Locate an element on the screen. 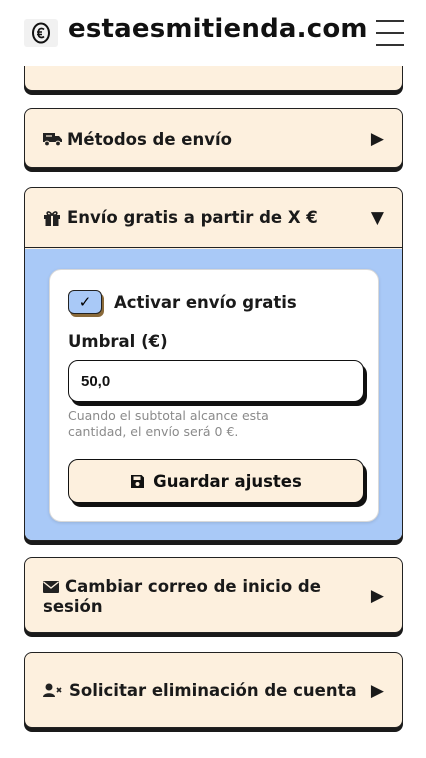  site-title: estaesmitienda.com is located at coordinates (218, 29).